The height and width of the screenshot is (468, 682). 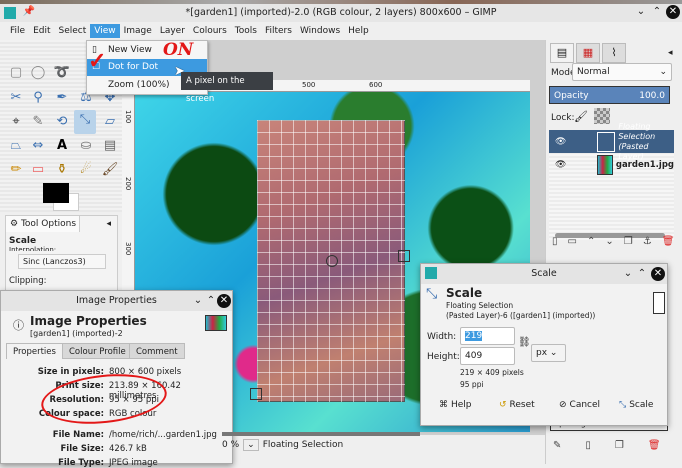 I want to click on unit-select: px ⌄, so click(x=548, y=353).